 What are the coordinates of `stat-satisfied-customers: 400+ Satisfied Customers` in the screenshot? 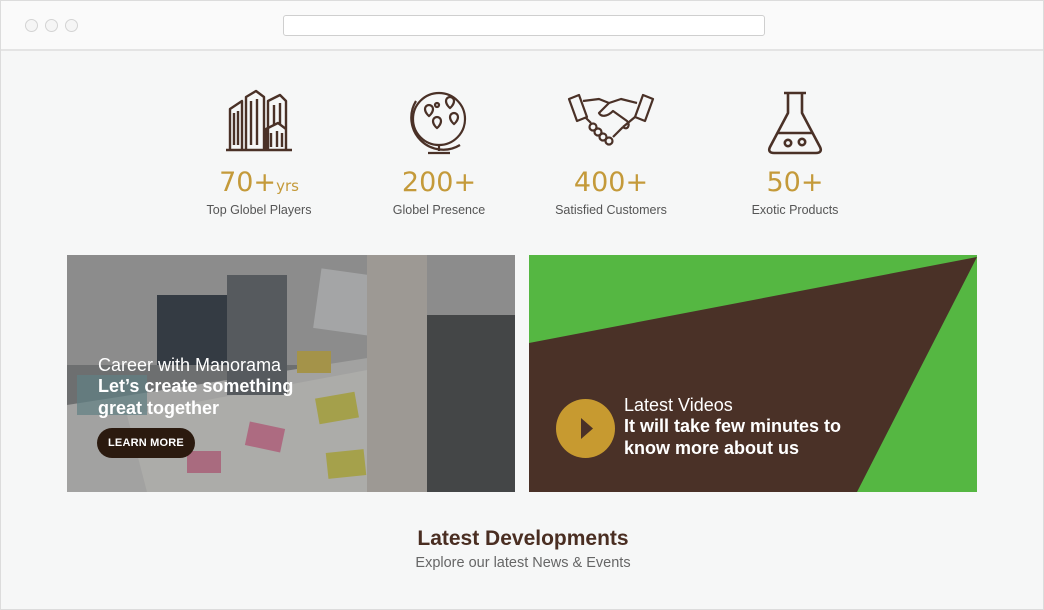 It's located at (611, 152).